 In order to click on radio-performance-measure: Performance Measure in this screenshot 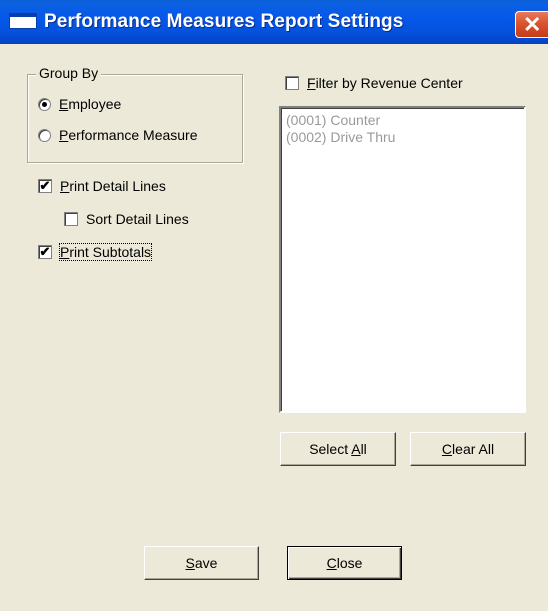, I will do `click(118, 135)`.